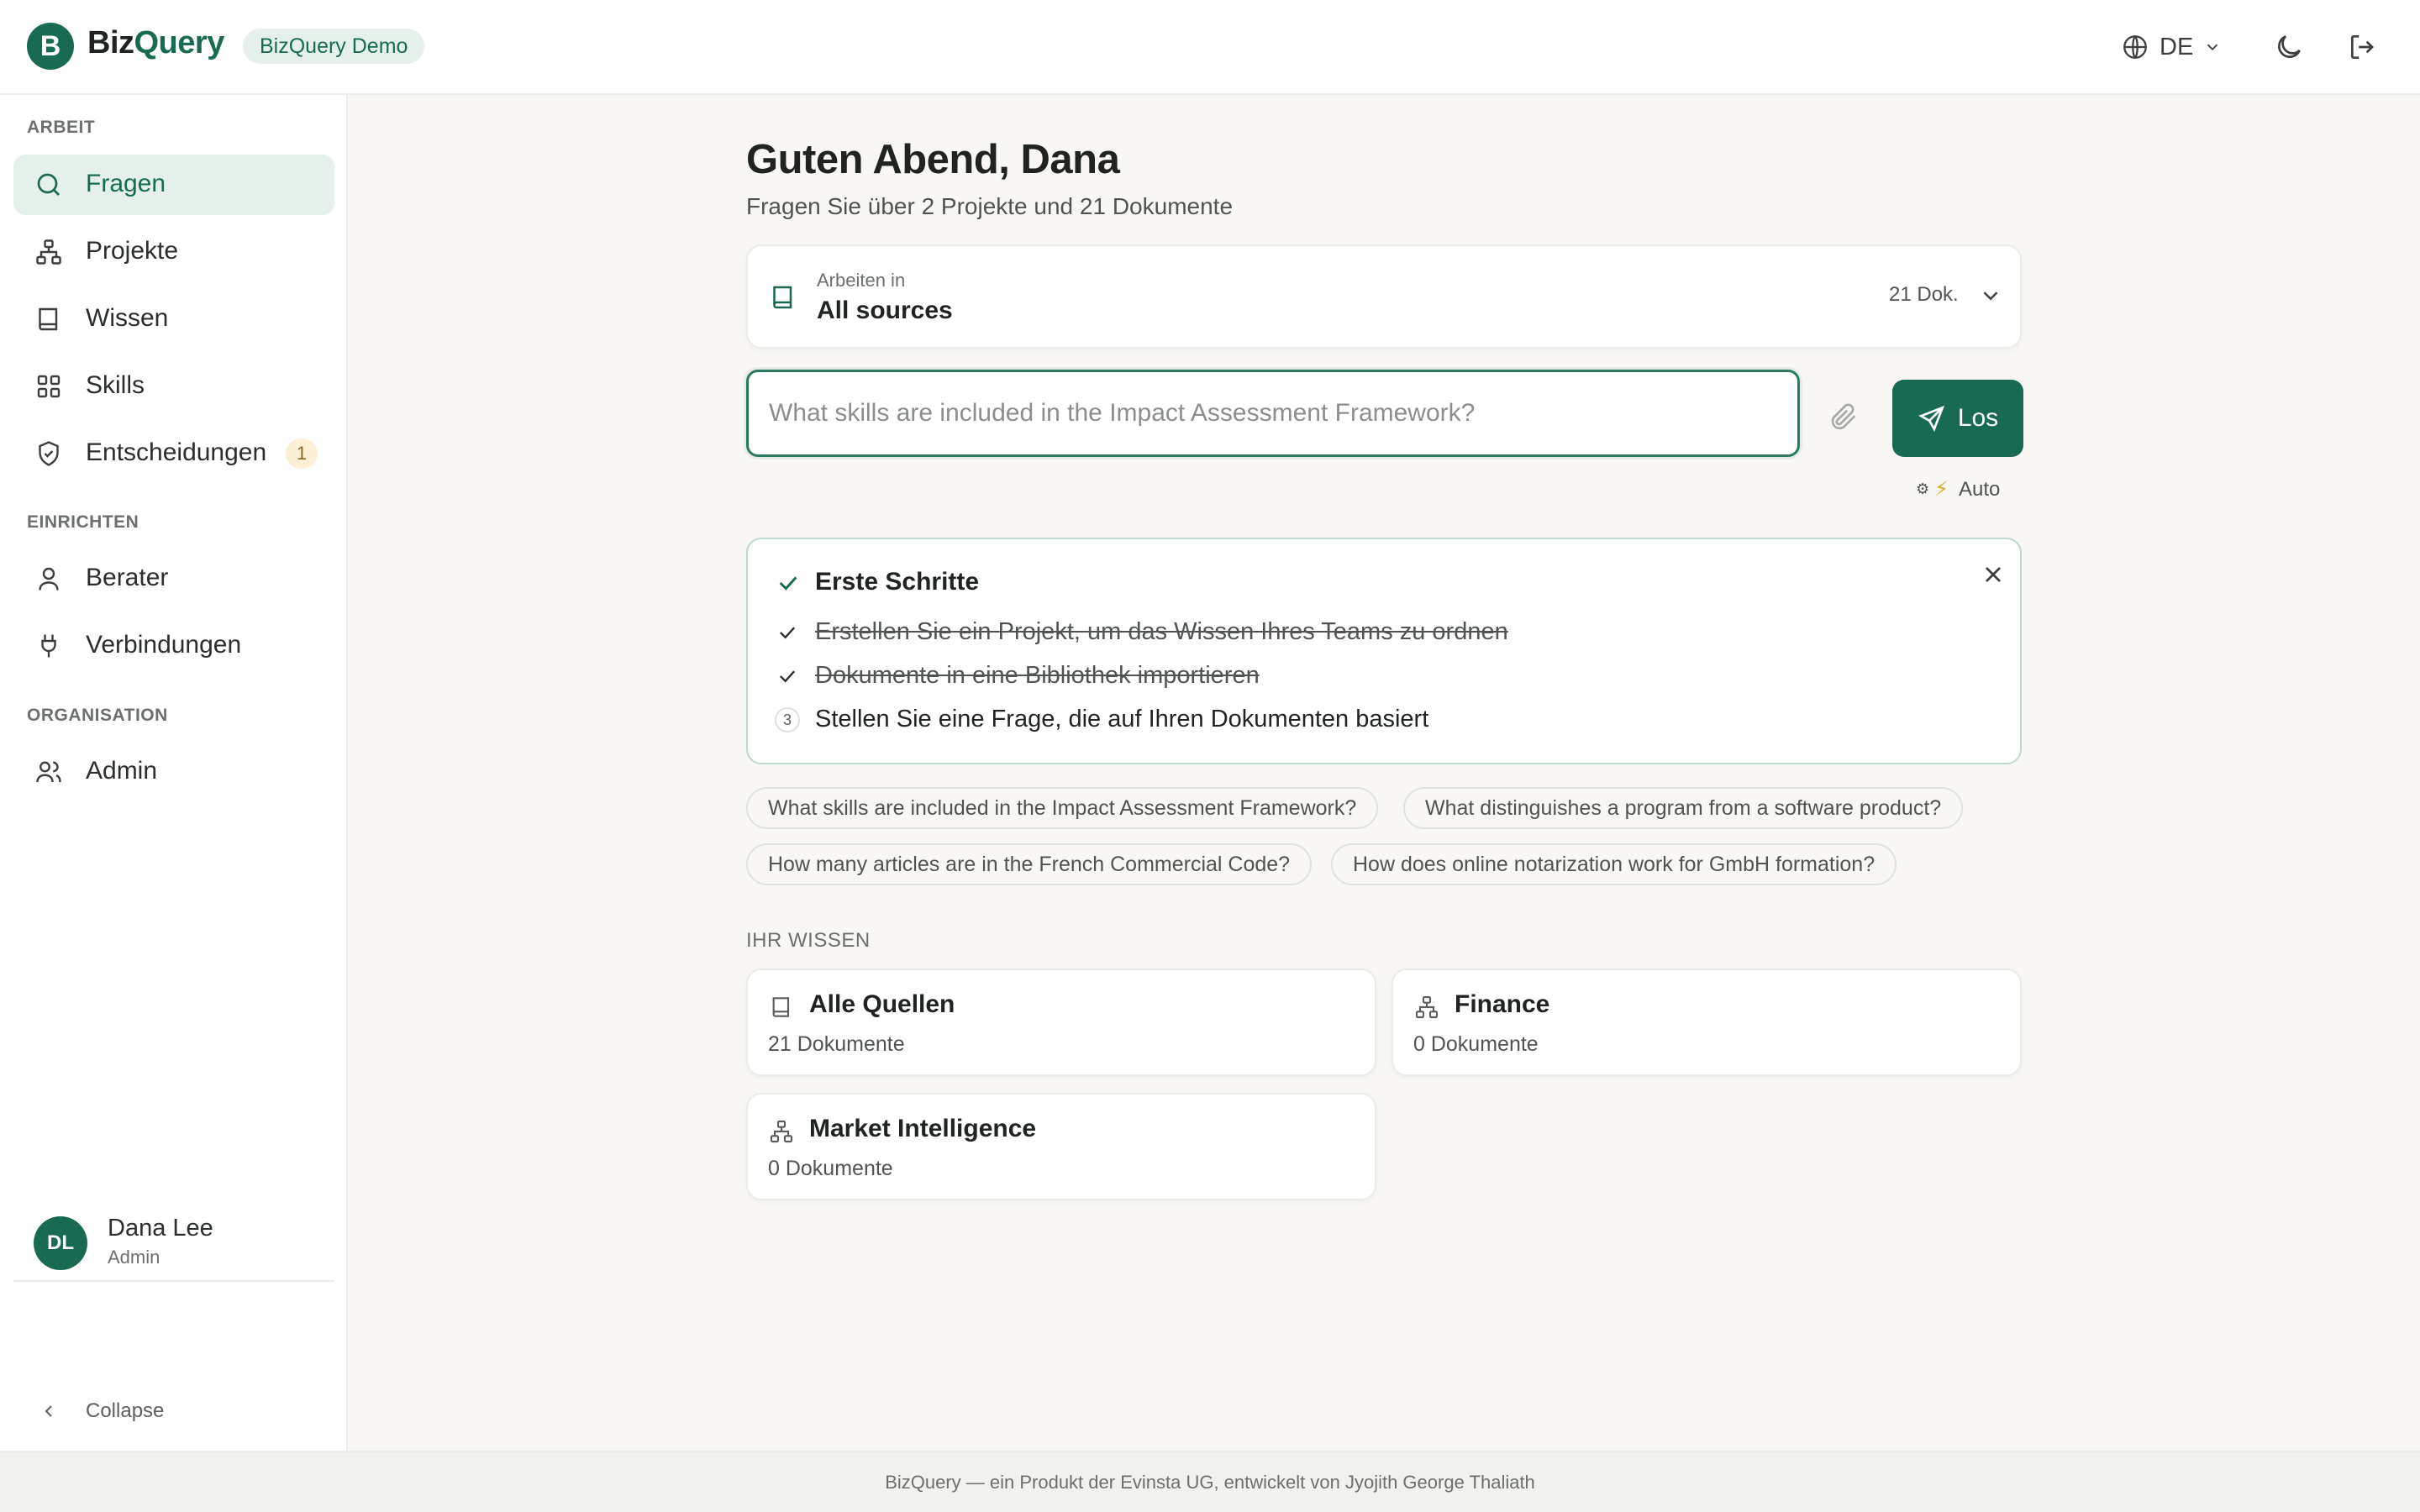  Describe the element at coordinates (1502, 1004) in the screenshot. I see `knowledge-card-title: Finance` at that location.